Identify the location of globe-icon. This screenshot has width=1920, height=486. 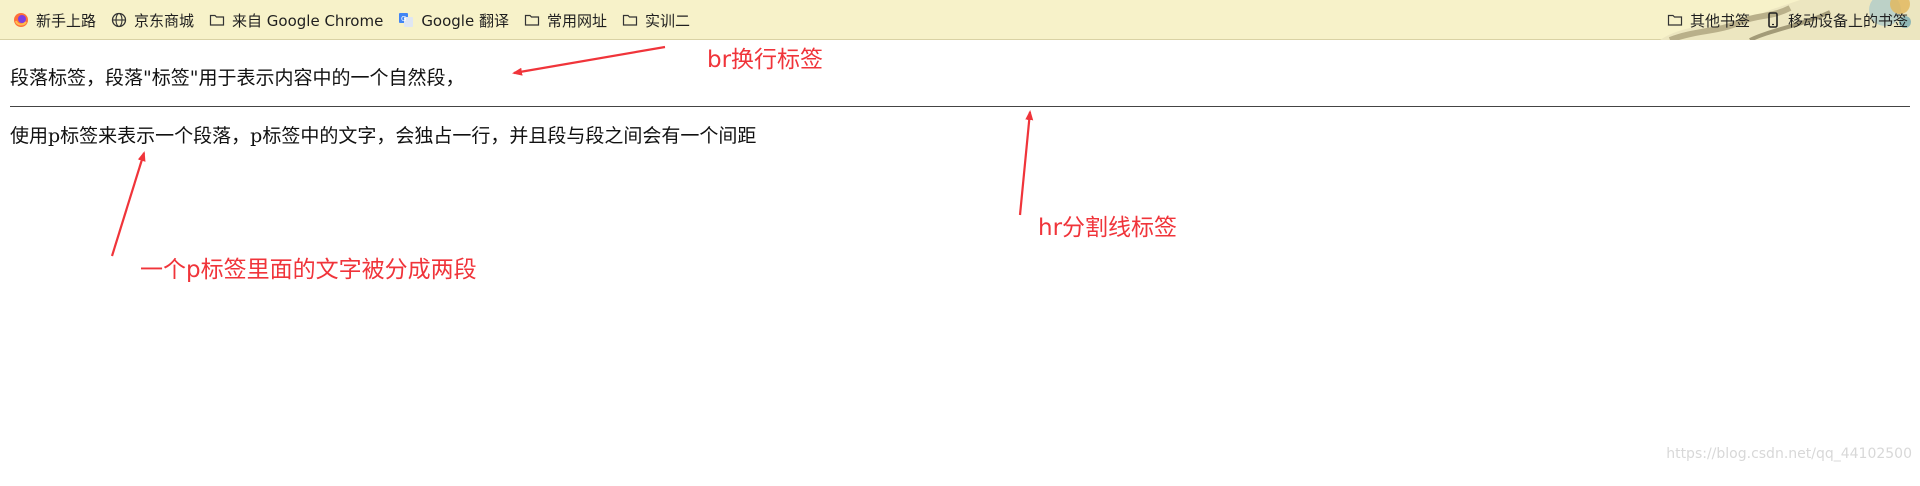
(119, 20).